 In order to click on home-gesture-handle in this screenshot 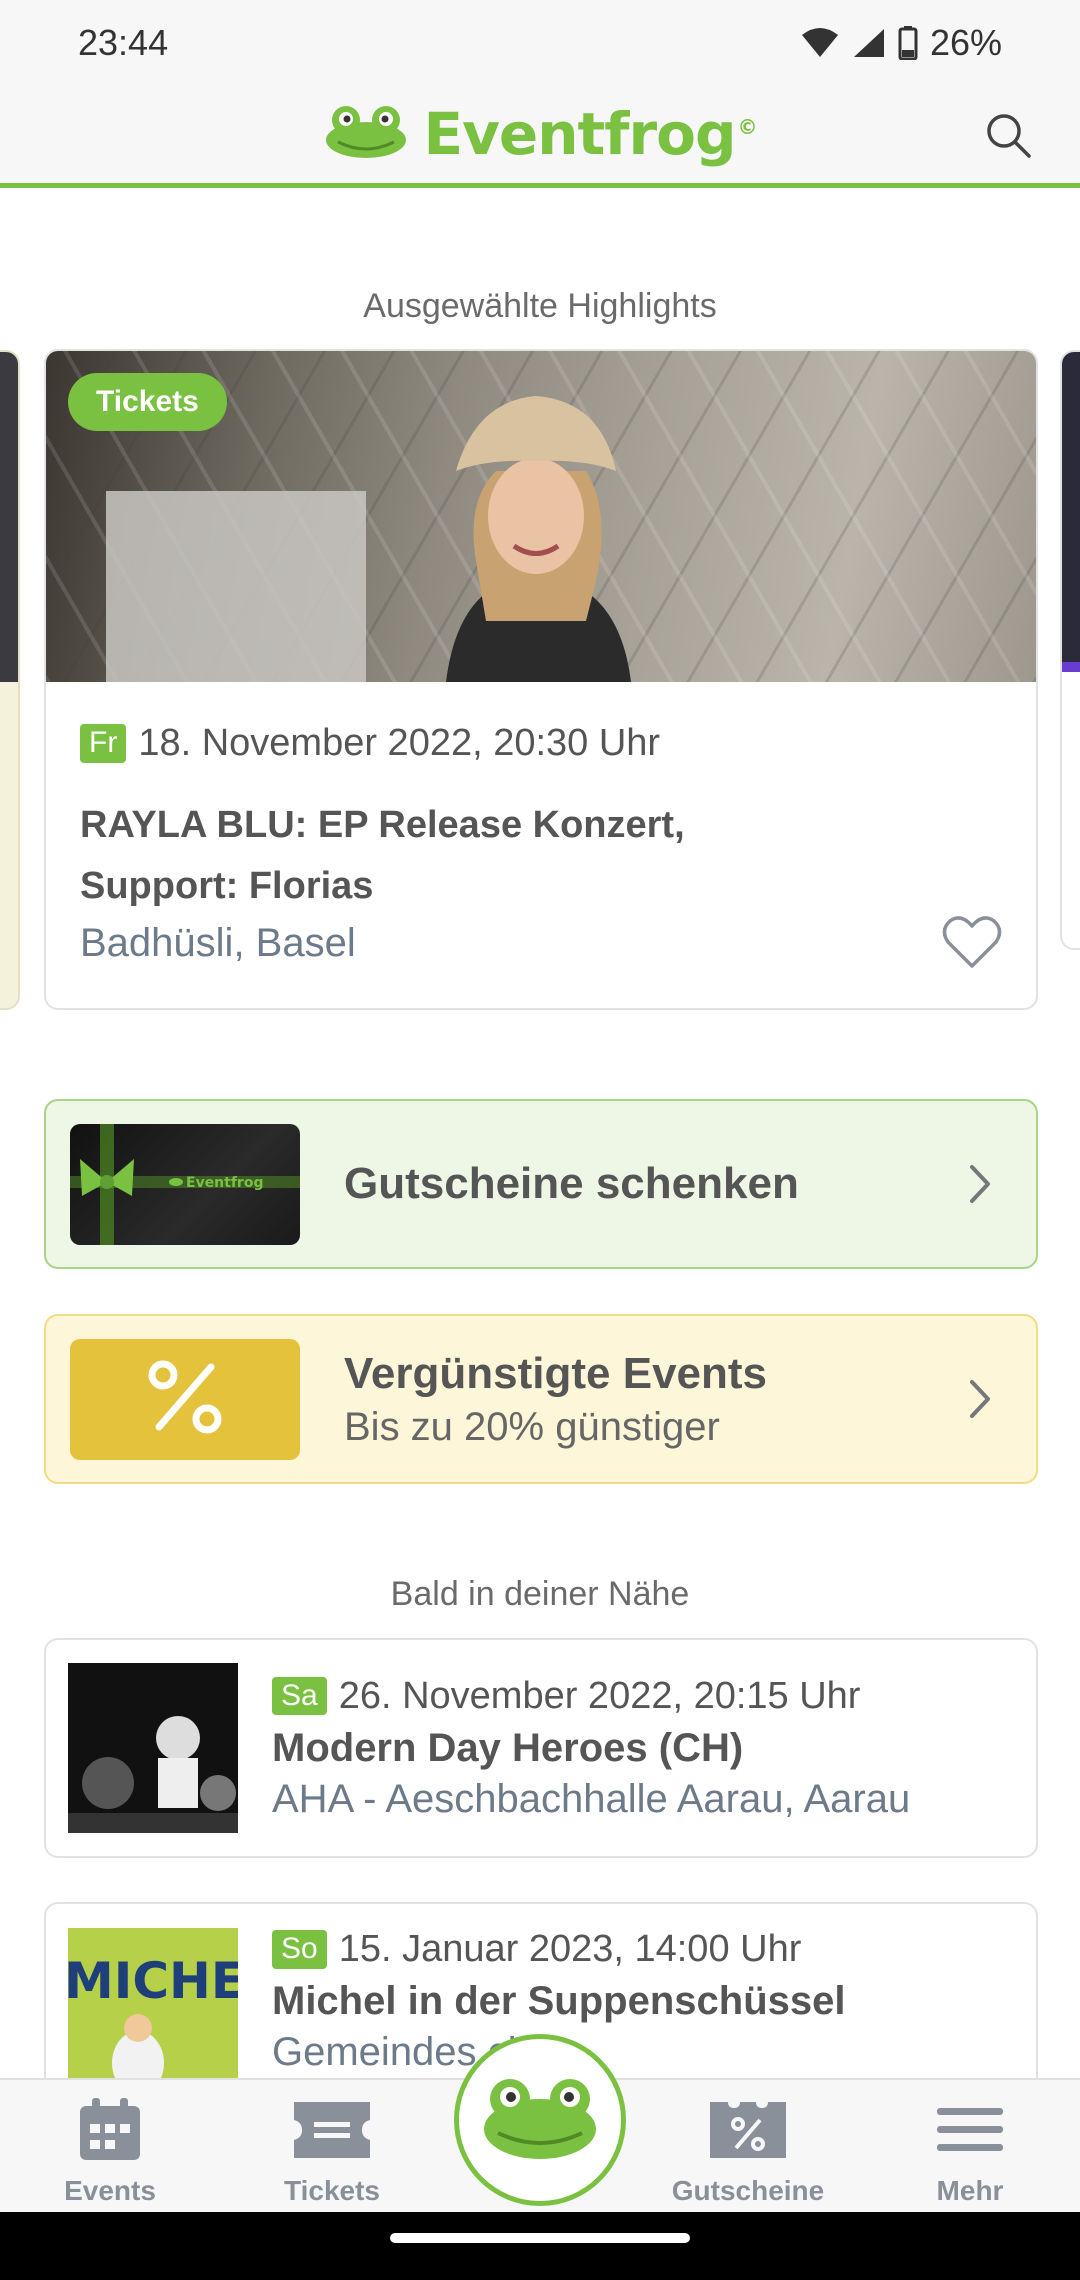, I will do `click(540, 2238)`.